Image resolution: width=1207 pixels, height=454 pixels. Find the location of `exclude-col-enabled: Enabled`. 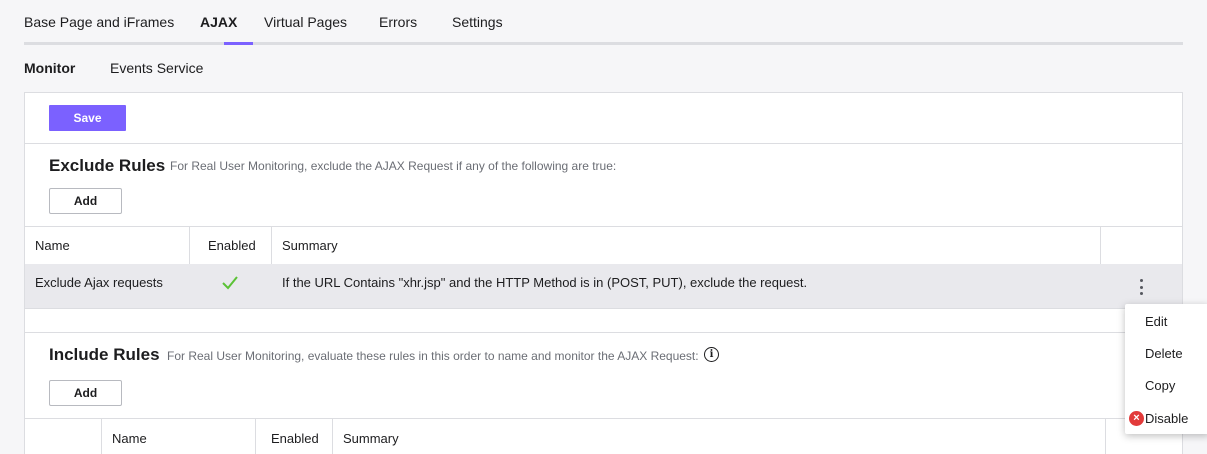

exclude-col-enabled: Enabled is located at coordinates (232, 245).